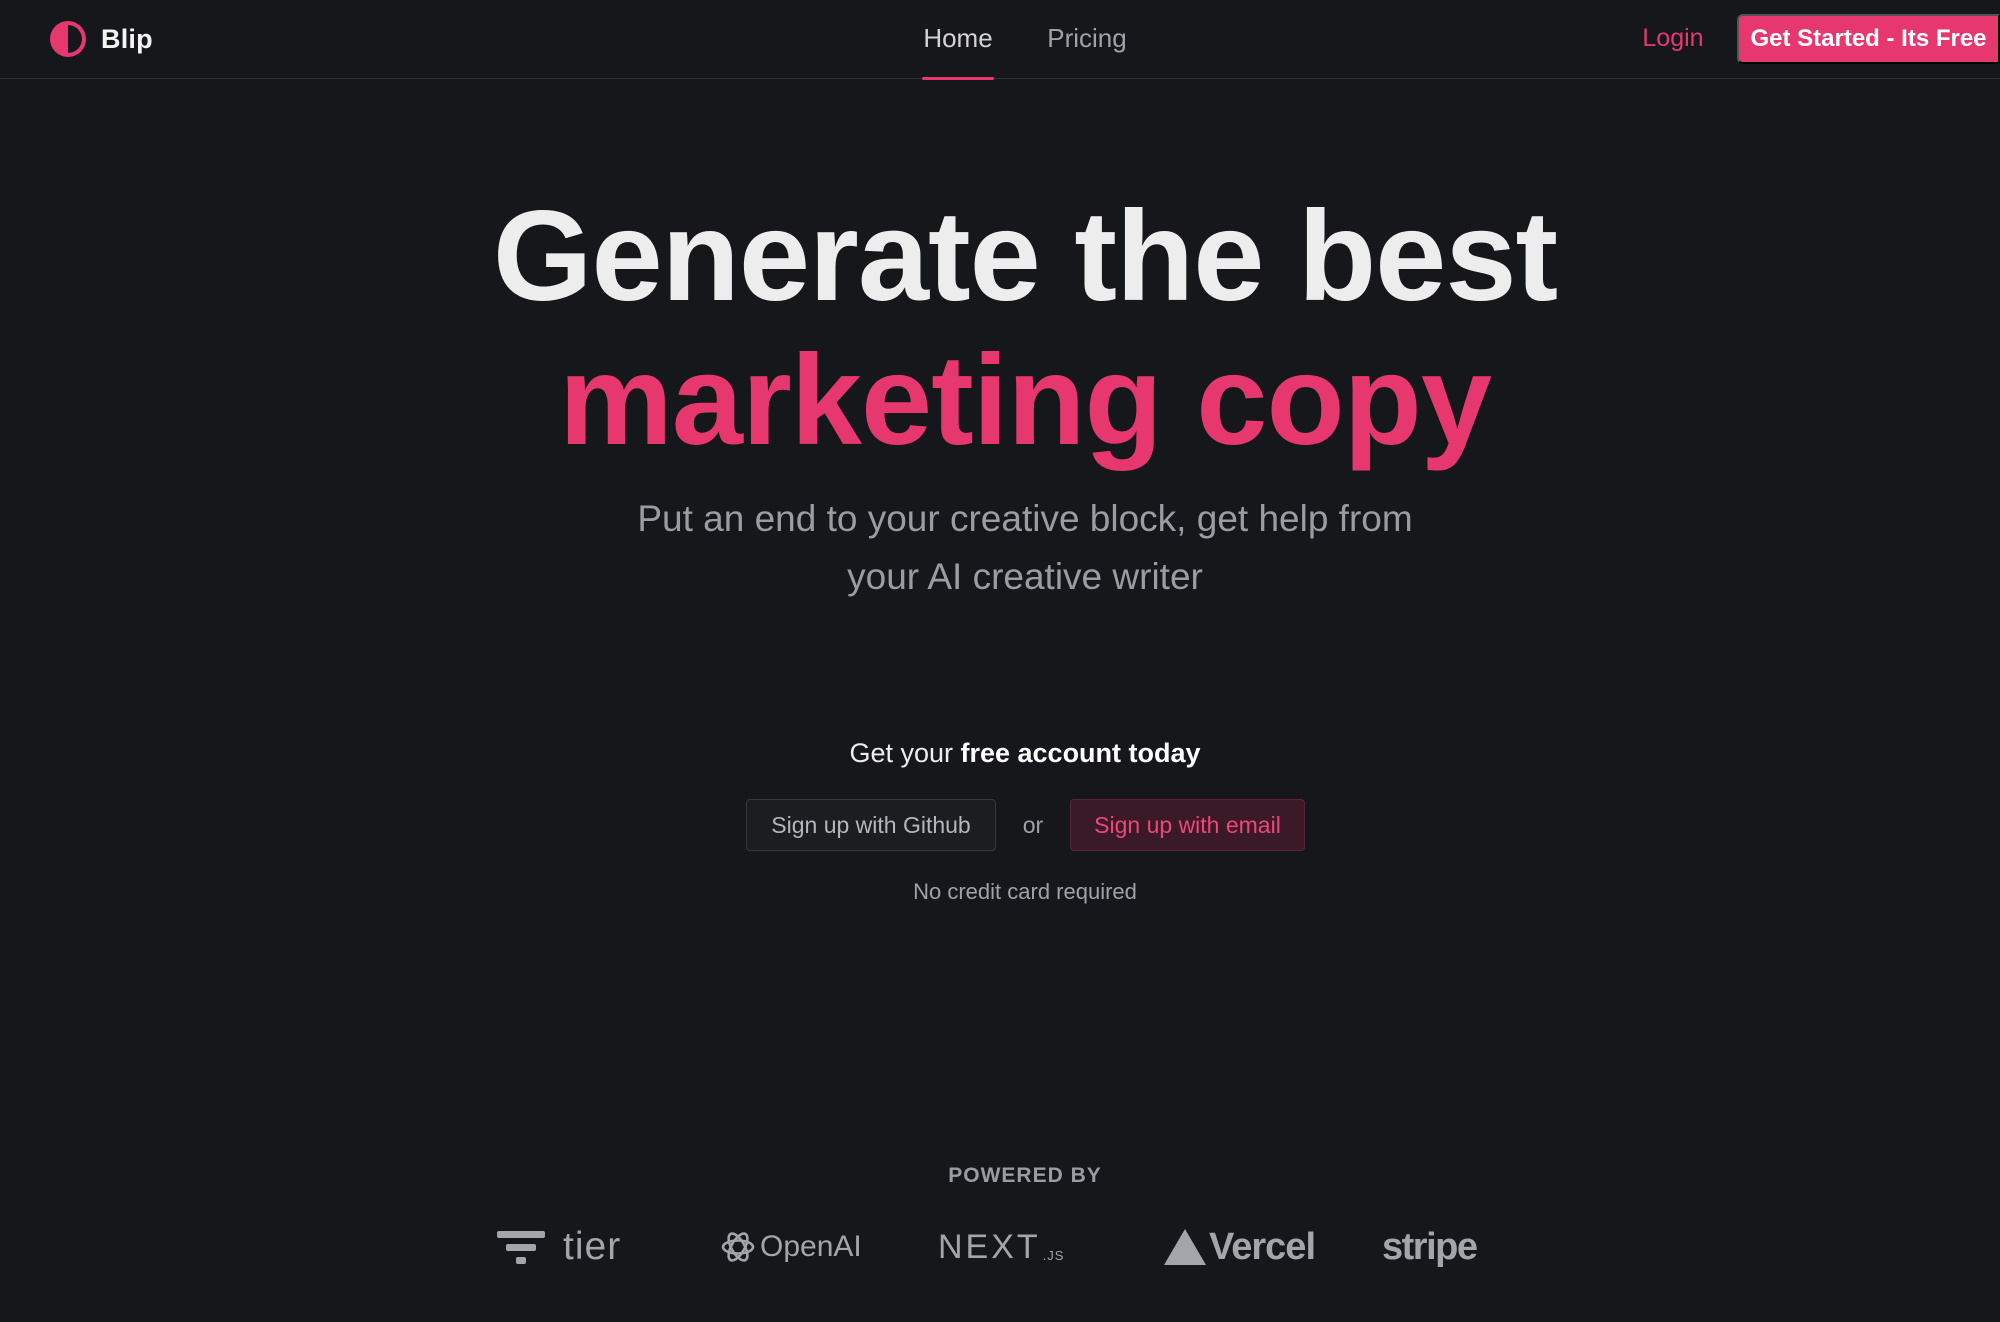  I want to click on or-separator: or, so click(1033, 825).